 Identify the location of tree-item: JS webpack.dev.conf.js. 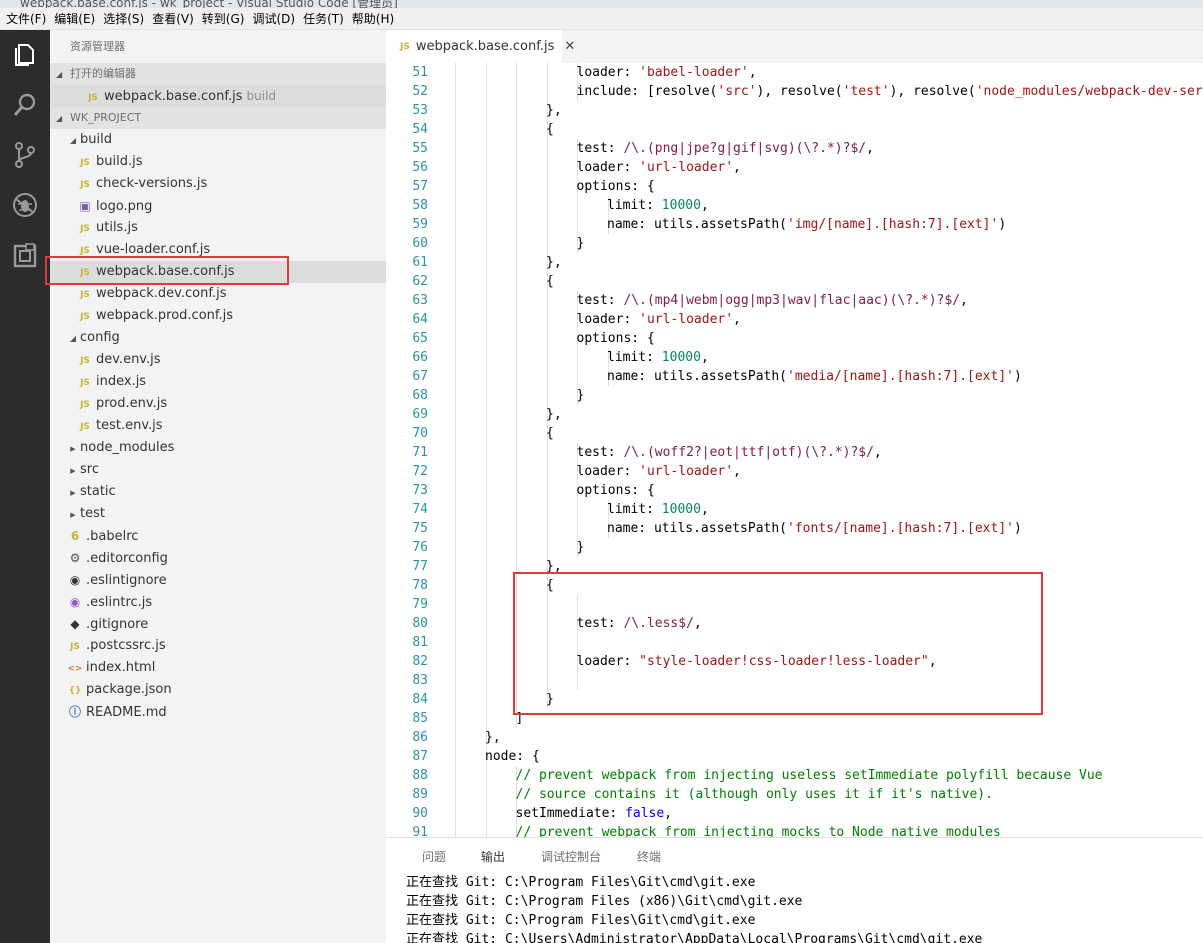
(218, 294).